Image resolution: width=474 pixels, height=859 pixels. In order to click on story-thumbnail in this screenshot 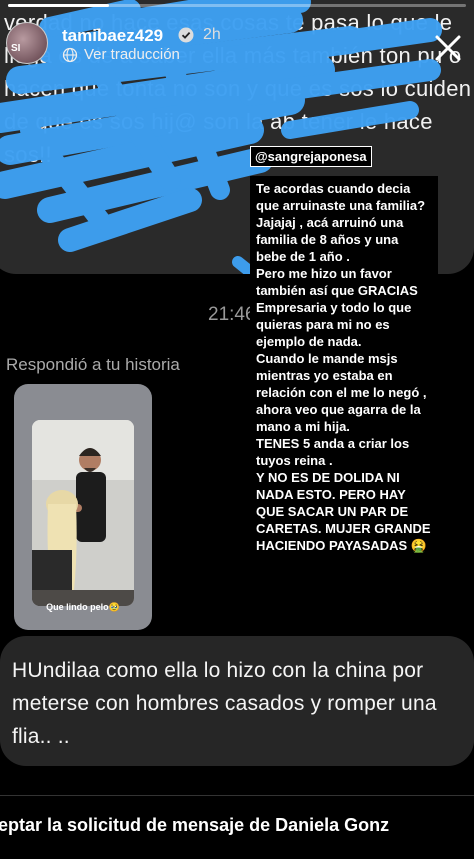, I will do `click(83, 513)`.